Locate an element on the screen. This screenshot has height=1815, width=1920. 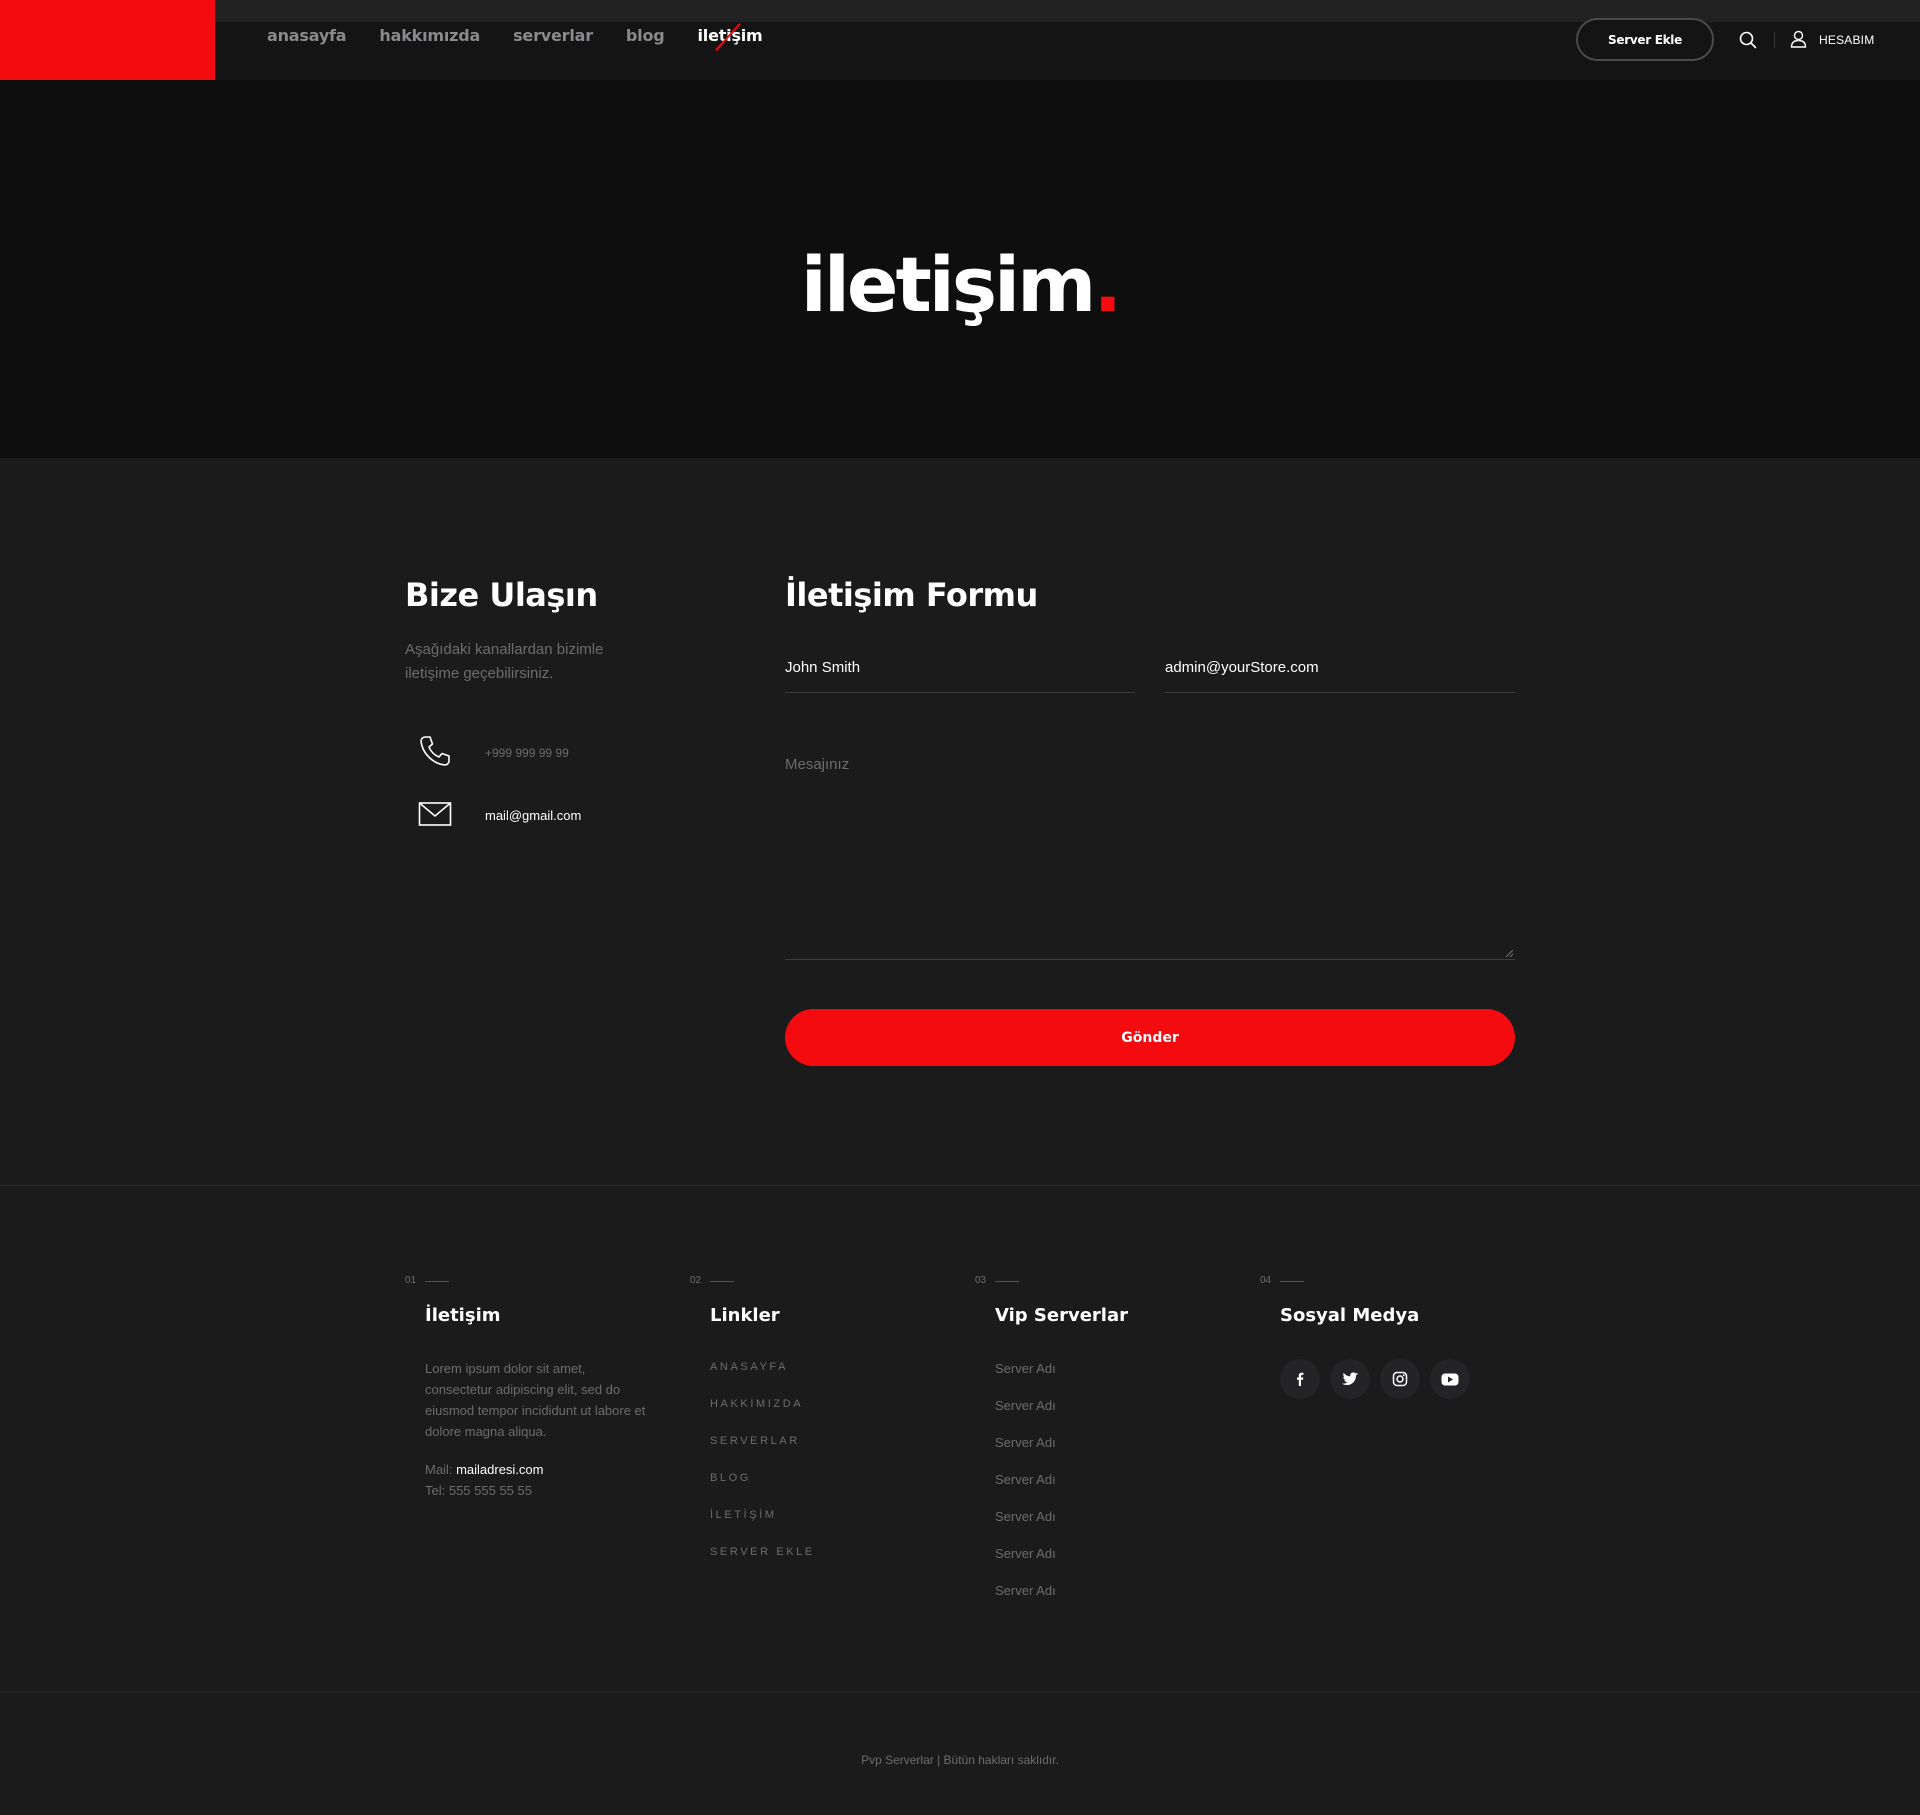
resize-handle-icon is located at coordinates (1509, 953).